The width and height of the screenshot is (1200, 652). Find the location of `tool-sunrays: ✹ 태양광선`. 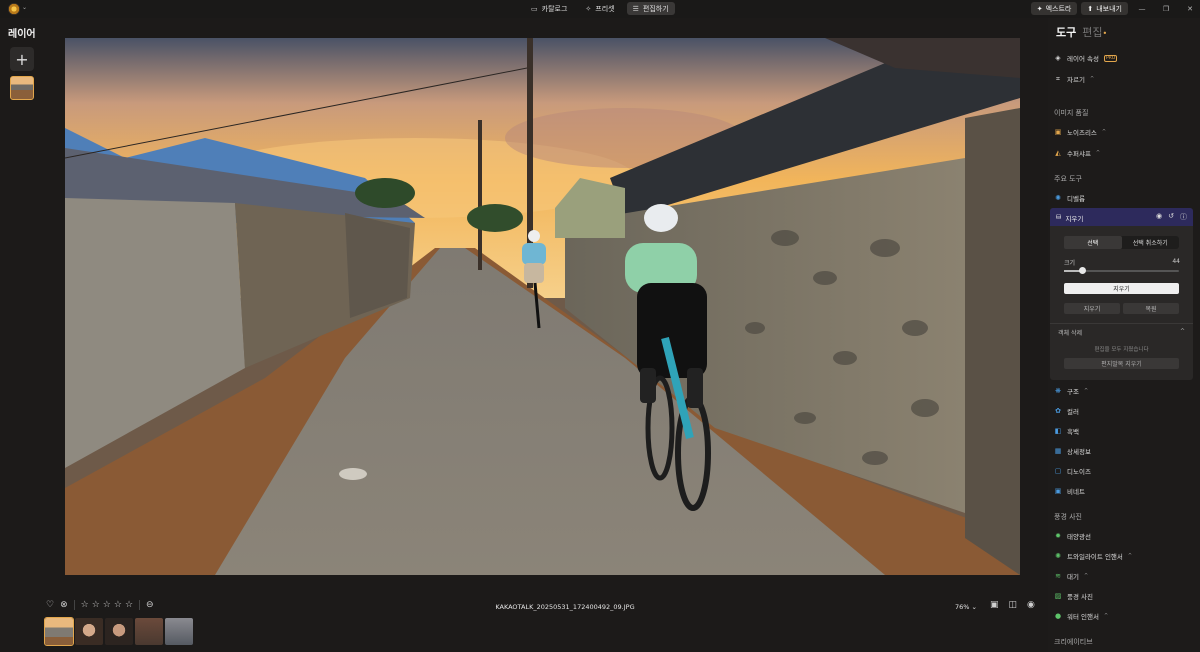

tool-sunrays: ✹ 태양광선 is located at coordinates (1072, 536).